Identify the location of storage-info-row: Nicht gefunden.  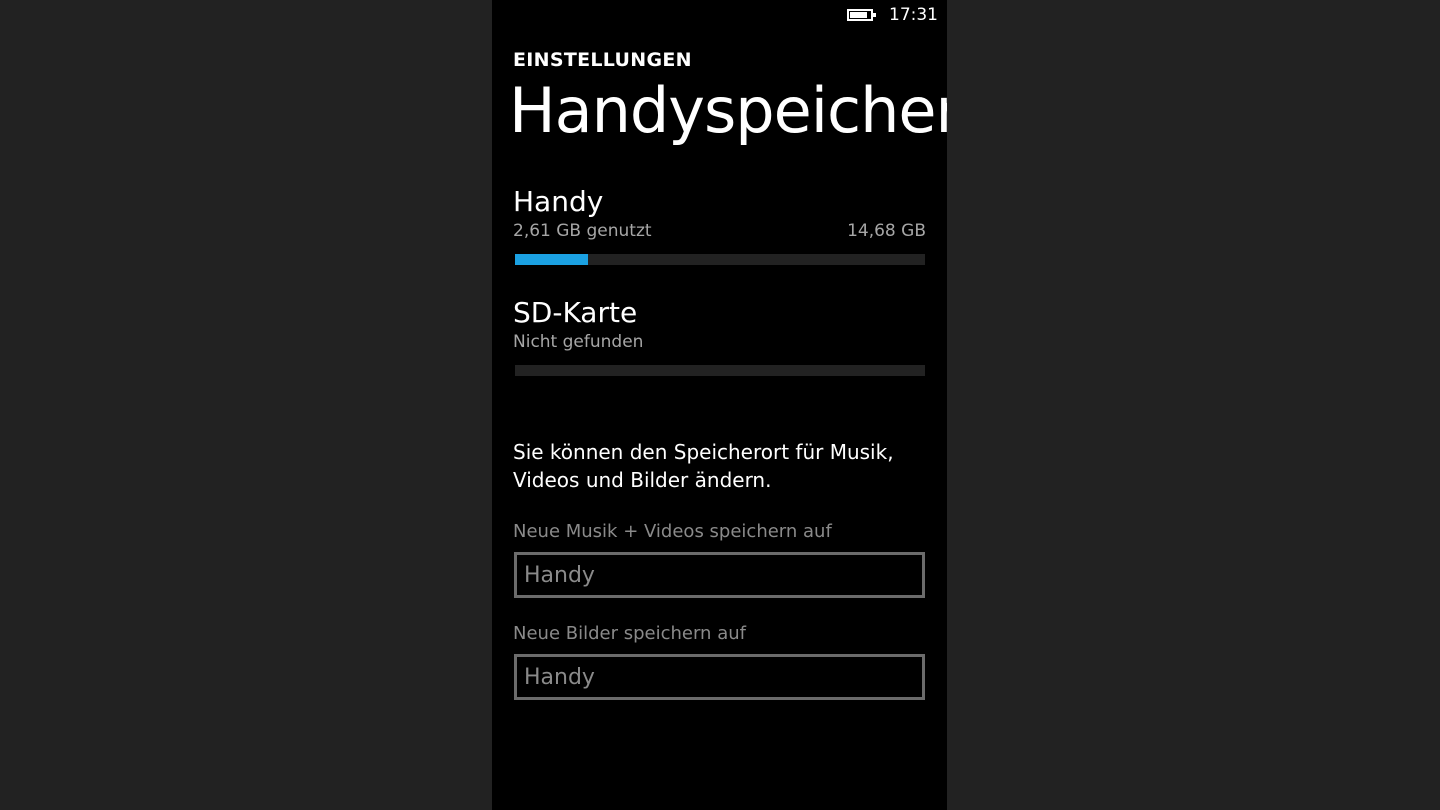
(719, 342).